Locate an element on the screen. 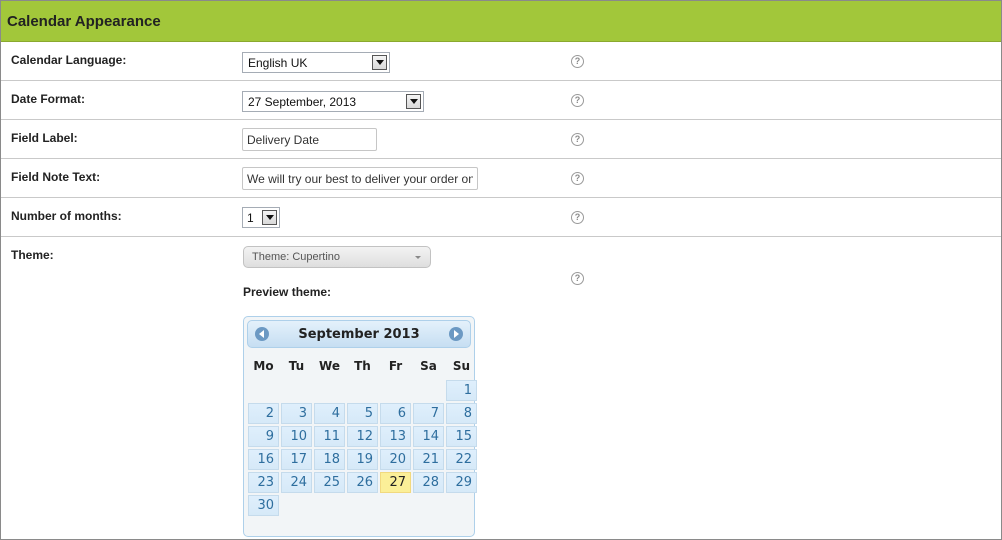  theme-label: Theme: is located at coordinates (32, 255).